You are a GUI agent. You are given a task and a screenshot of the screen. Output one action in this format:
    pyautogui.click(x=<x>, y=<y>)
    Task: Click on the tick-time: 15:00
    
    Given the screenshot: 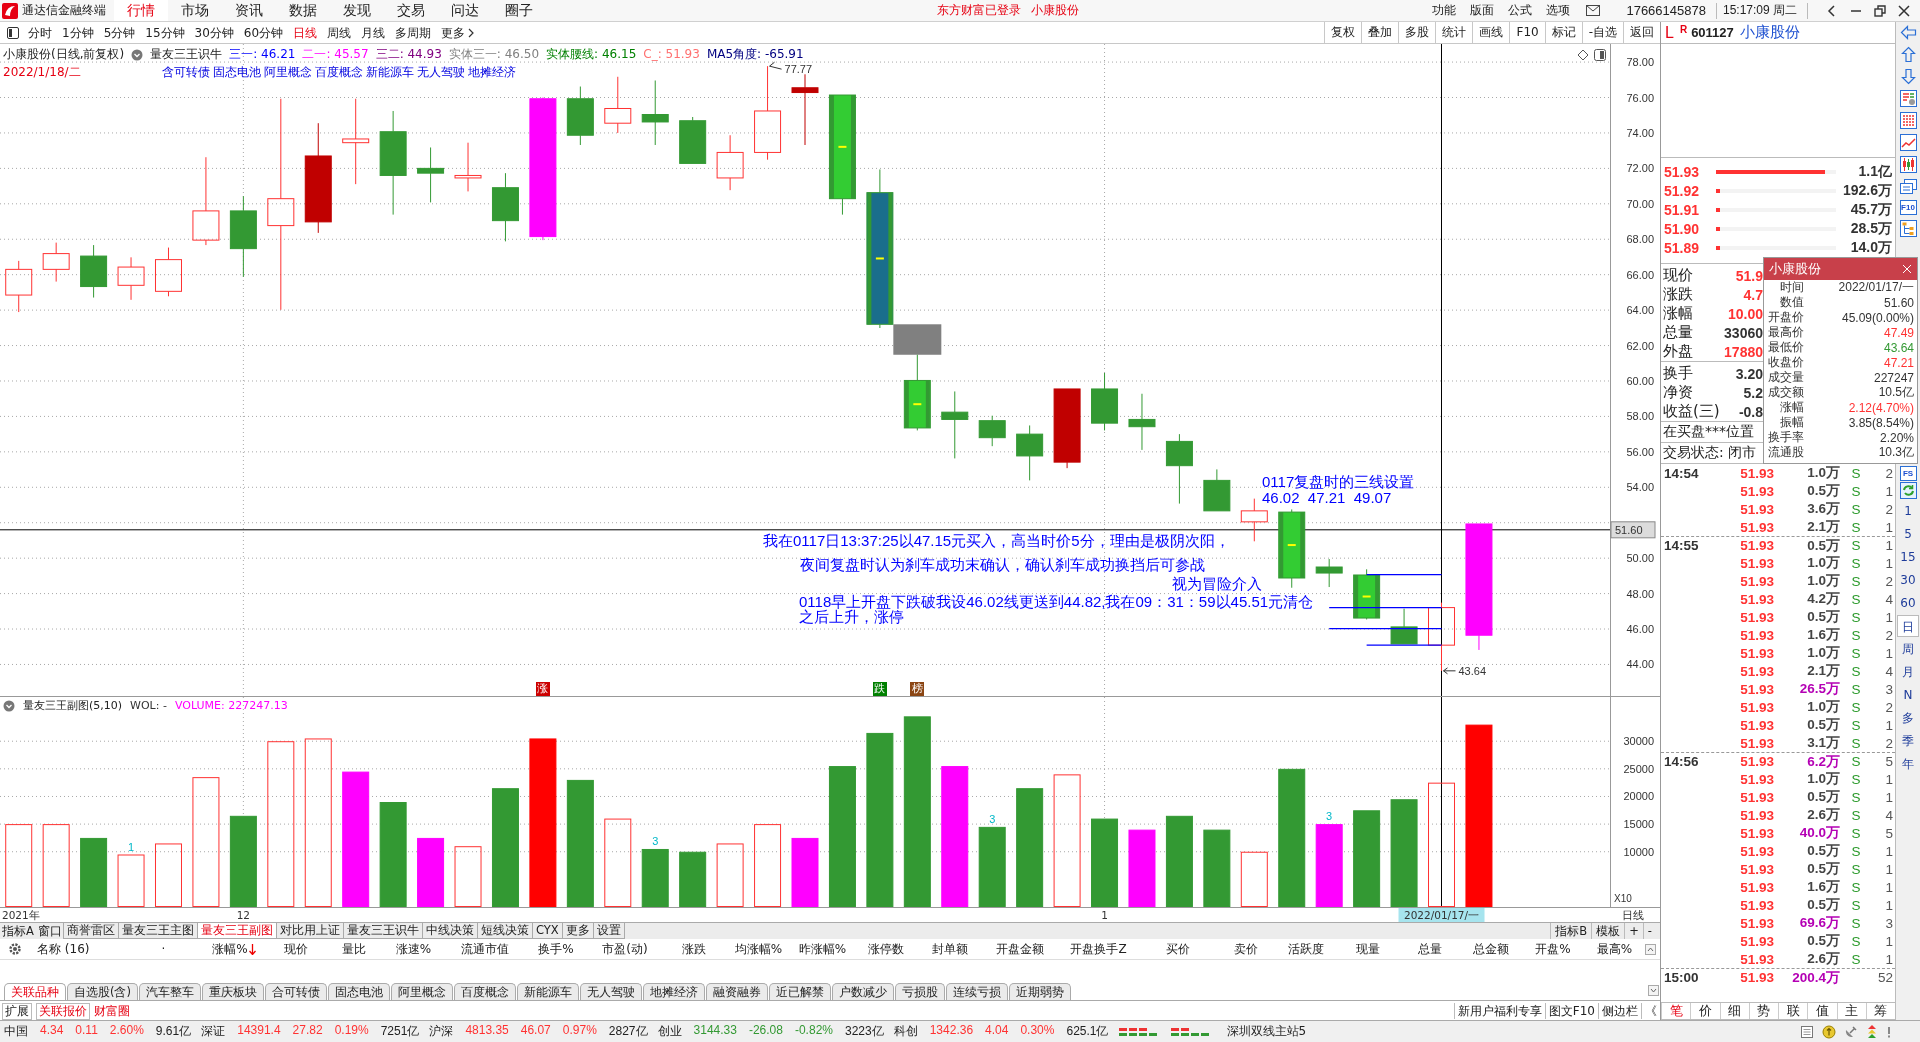 What is the action you would take?
    pyautogui.click(x=1682, y=977)
    